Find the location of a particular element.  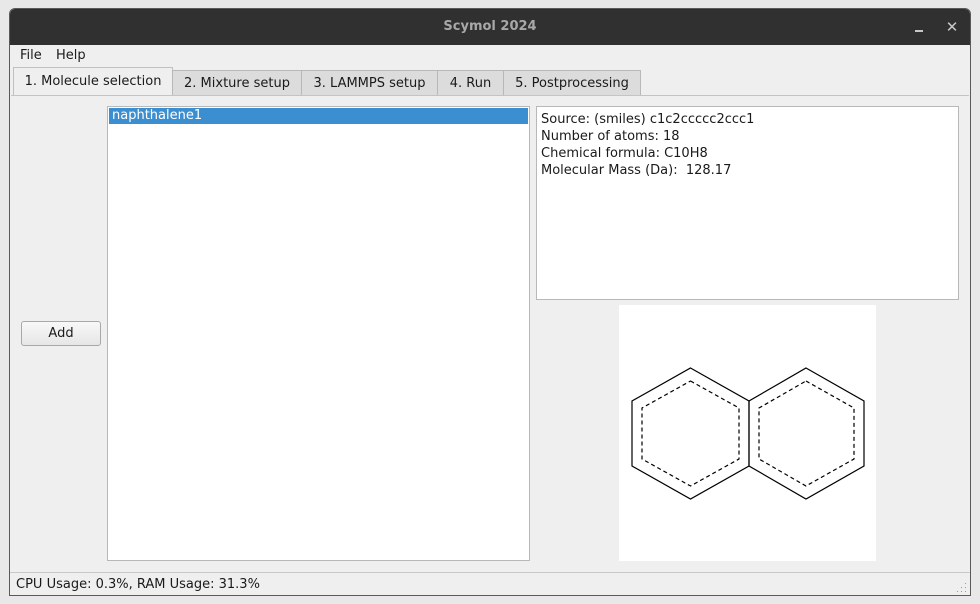

info-formula: Chemical formula: C10H8 is located at coordinates (624, 153).